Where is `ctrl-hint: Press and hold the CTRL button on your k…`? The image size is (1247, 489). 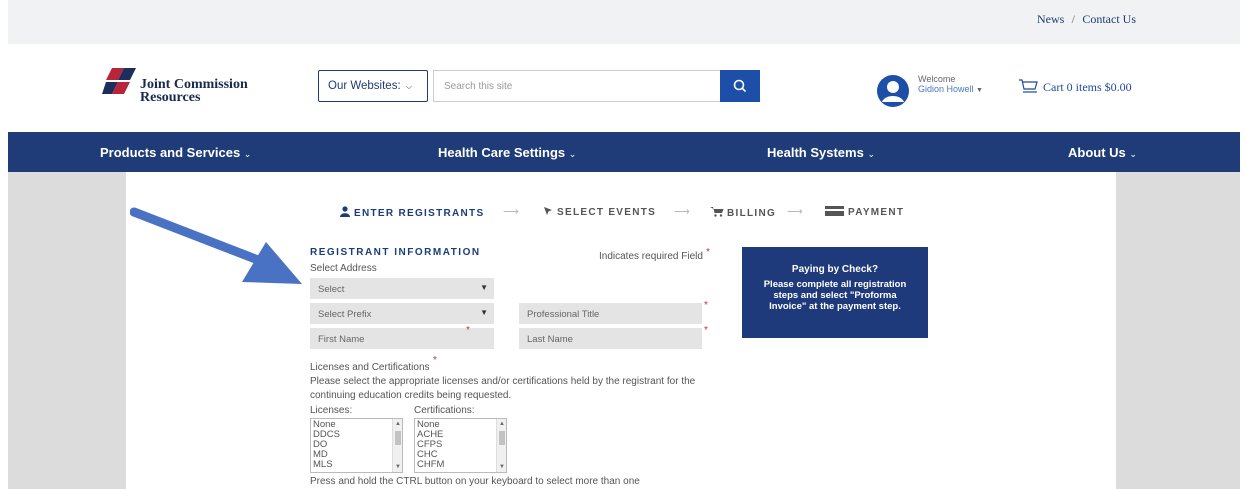
ctrl-hint: Press and hold the CTRL button on your k… is located at coordinates (475, 481).